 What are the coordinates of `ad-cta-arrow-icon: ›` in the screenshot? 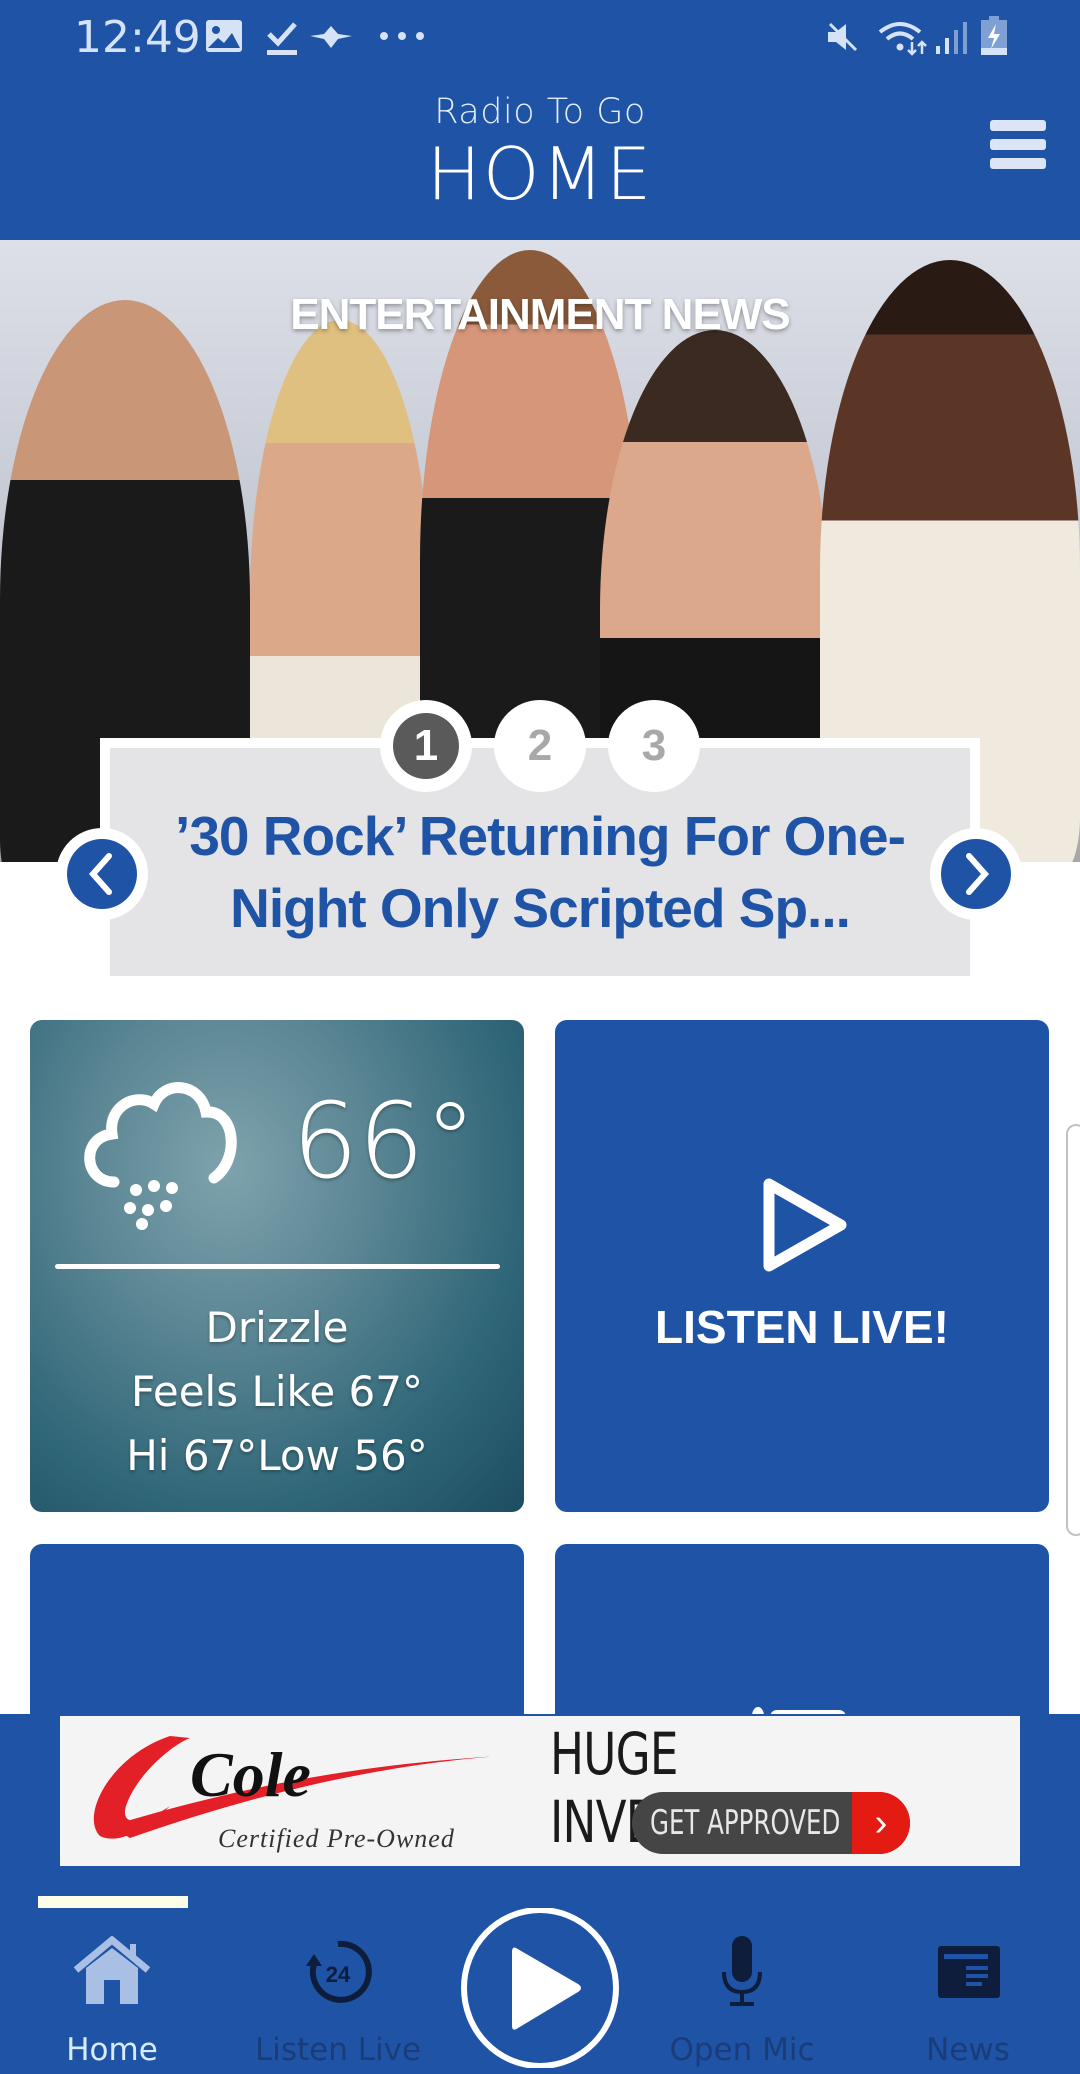 It's located at (881, 1823).